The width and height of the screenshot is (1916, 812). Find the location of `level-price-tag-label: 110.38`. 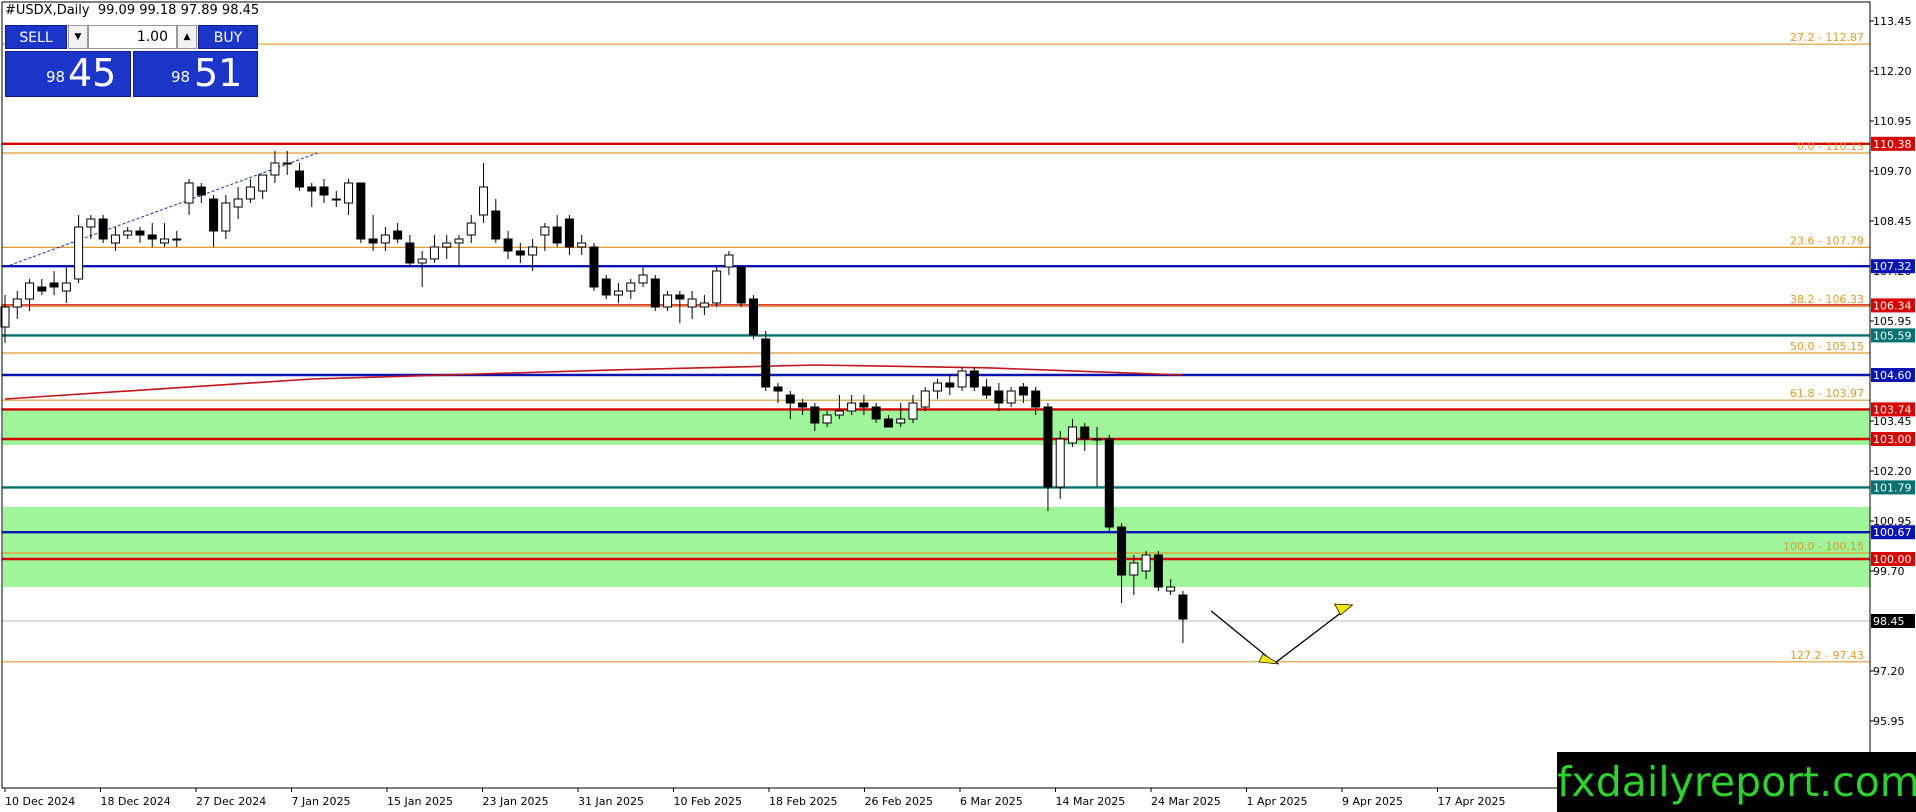

level-price-tag-label: 110.38 is located at coordinates (1892, 144).